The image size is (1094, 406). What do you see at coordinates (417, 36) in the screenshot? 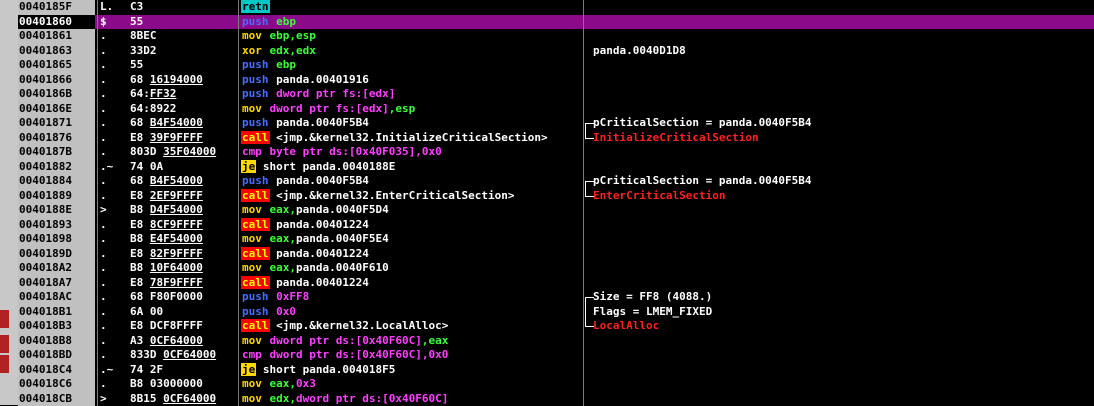
I see `instruction-cell: mov ebp,esp` at bounding box center [417, 36].